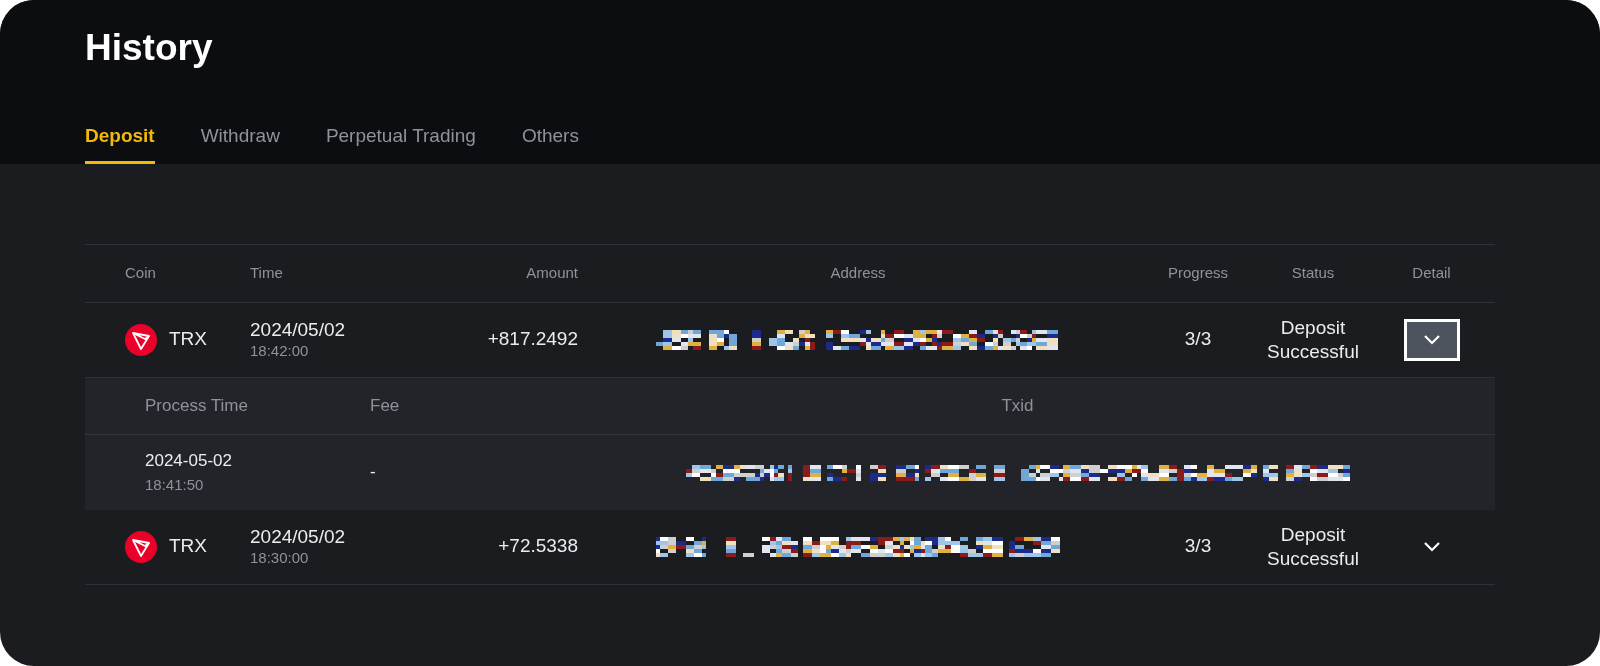 The image size is (1600, 666). What do you see at coordinates (196, 405) in the screenshot?
I see `column-header: Process Time` at bounding box center [196, 405].